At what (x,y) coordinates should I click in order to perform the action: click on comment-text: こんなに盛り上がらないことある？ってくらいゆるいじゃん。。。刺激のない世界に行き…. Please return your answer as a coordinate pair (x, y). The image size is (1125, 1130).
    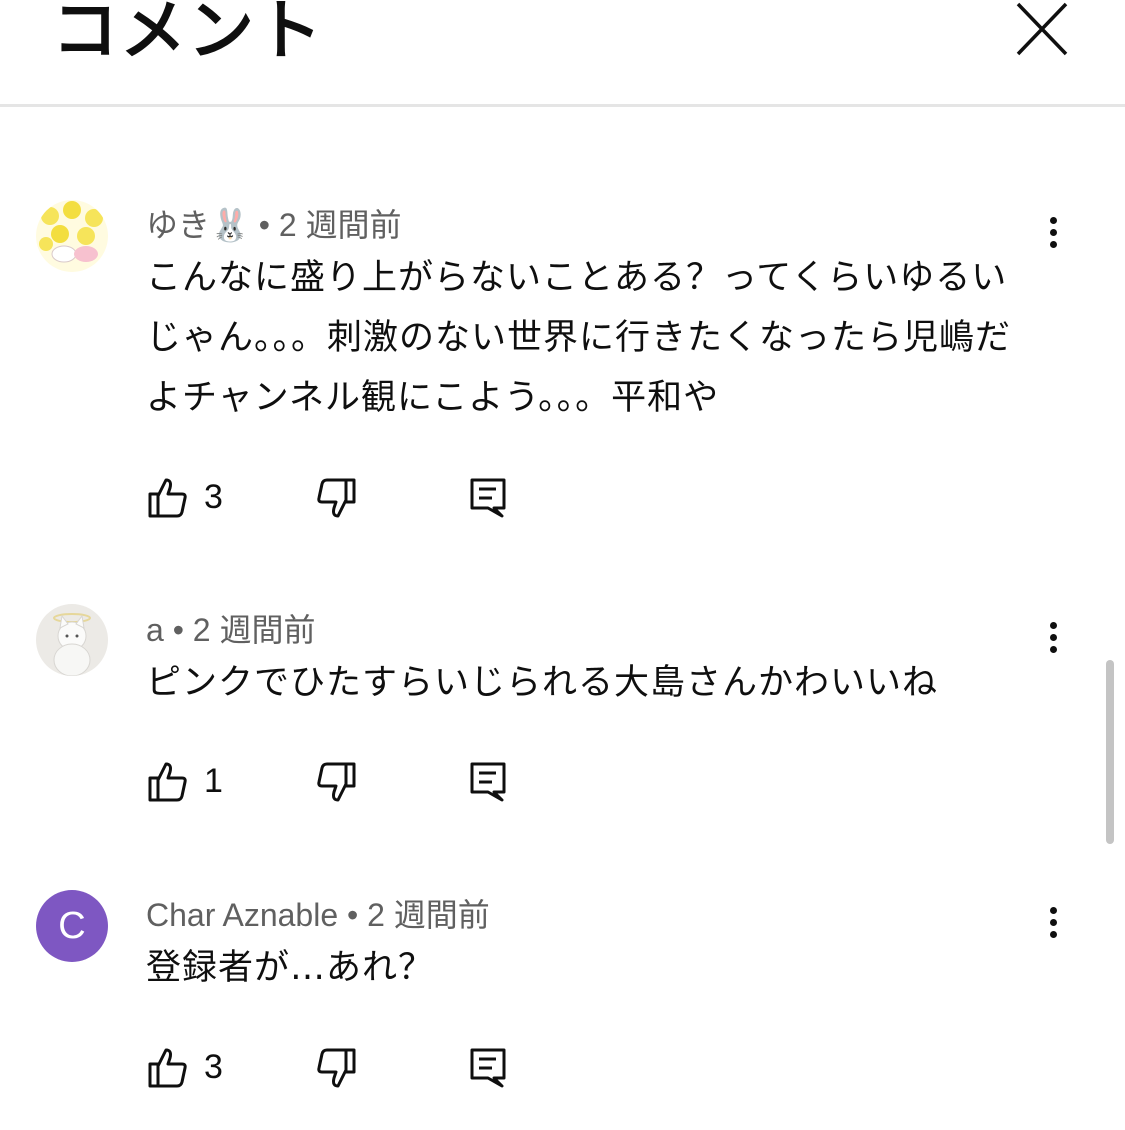
    Looking at the image, I should click on (579, 338).